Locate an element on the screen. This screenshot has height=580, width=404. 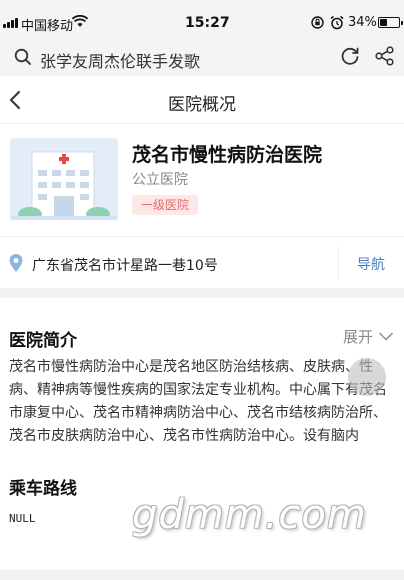
search-icon is located at coordinates (23, 57).